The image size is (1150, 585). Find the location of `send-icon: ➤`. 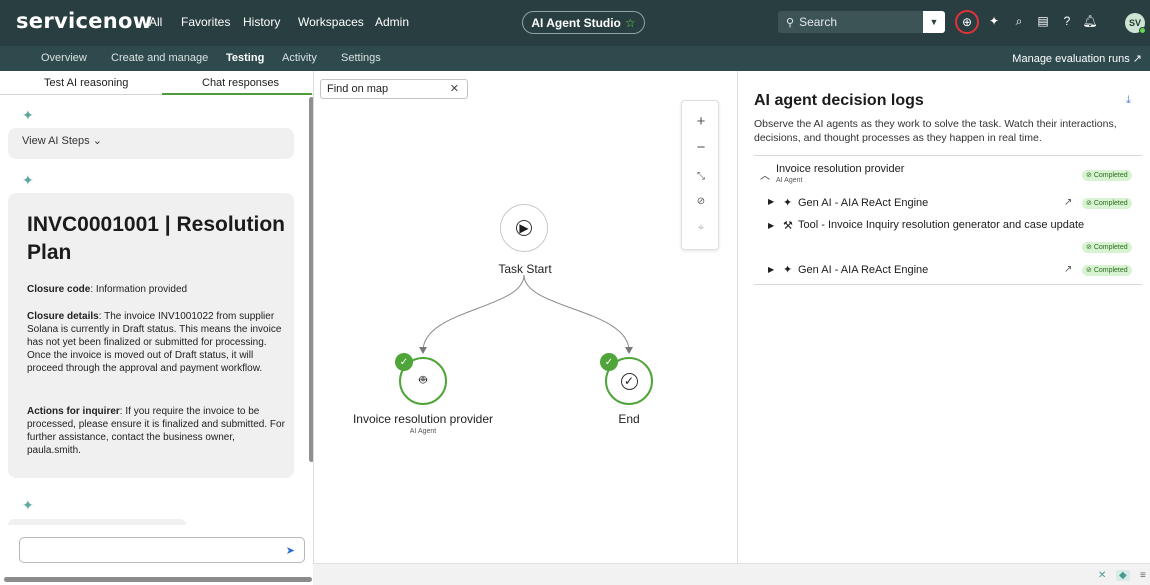

send-icon: ➤ is located at coordinates (290, 550).